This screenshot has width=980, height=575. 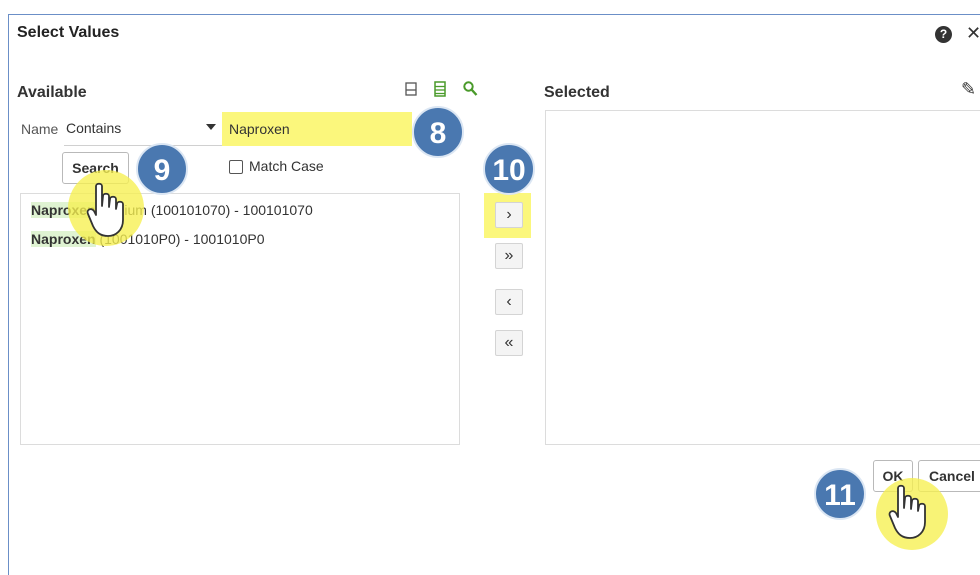 What do you see at coordinates (148, 239) in the screenshot?
I see `list-item: Naproxen (1001010P0) - 1001010P0` at bounding box center [148, 239].